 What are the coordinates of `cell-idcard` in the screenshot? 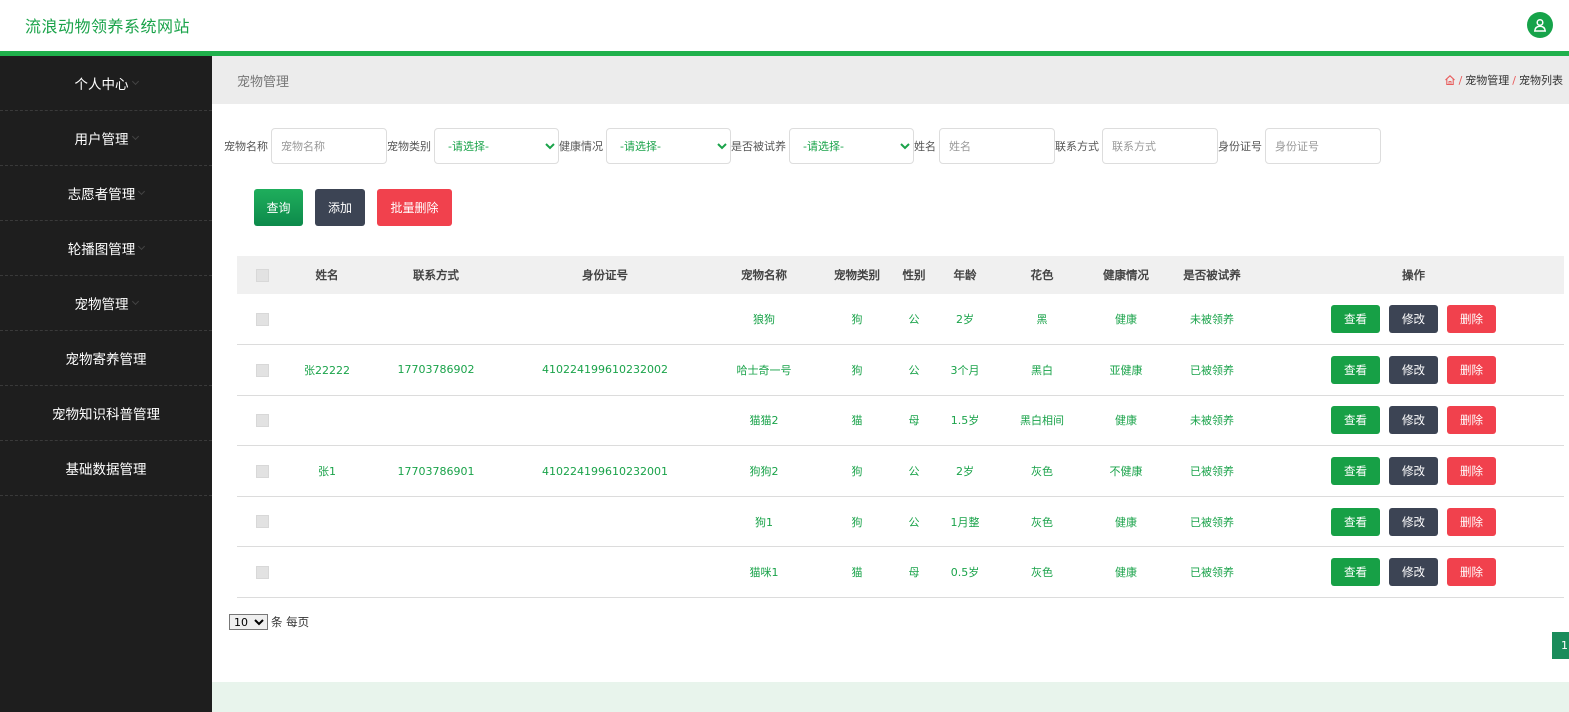 It's located at (605, 319).